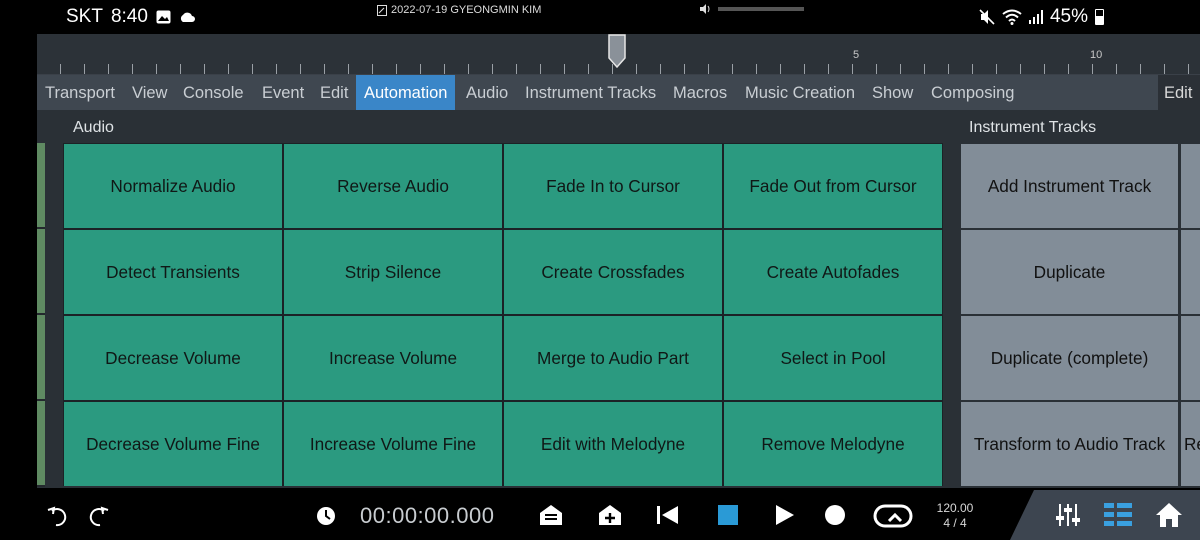 This screenshot has height=540, width=1200. I want to click on home-icon, so click(1169, 515).